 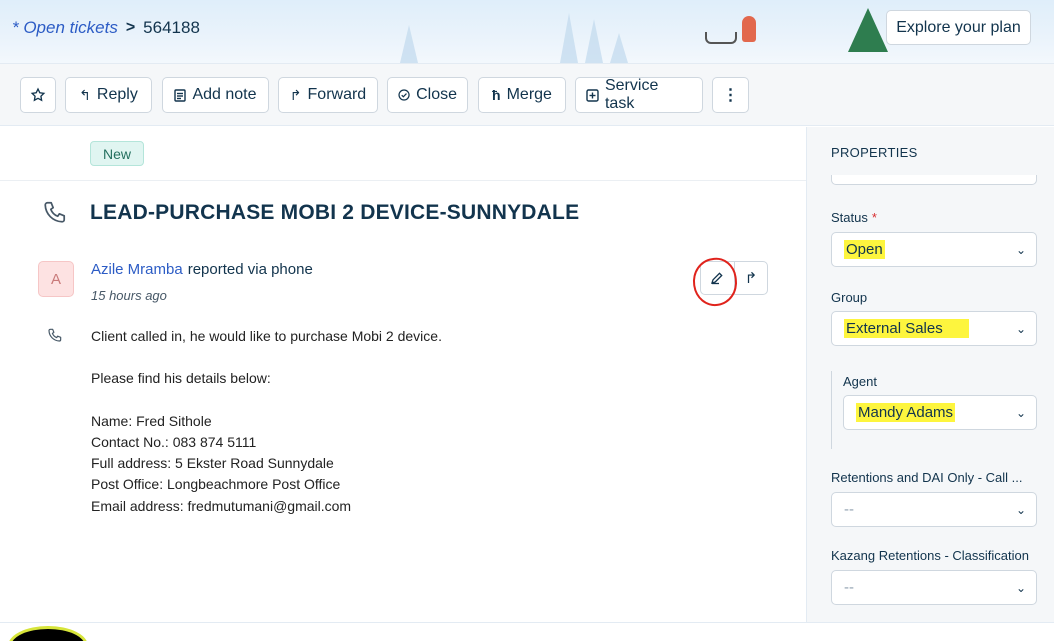 I want to click on kebab-menu-icon: ⋮, so click(x=730, y=95).